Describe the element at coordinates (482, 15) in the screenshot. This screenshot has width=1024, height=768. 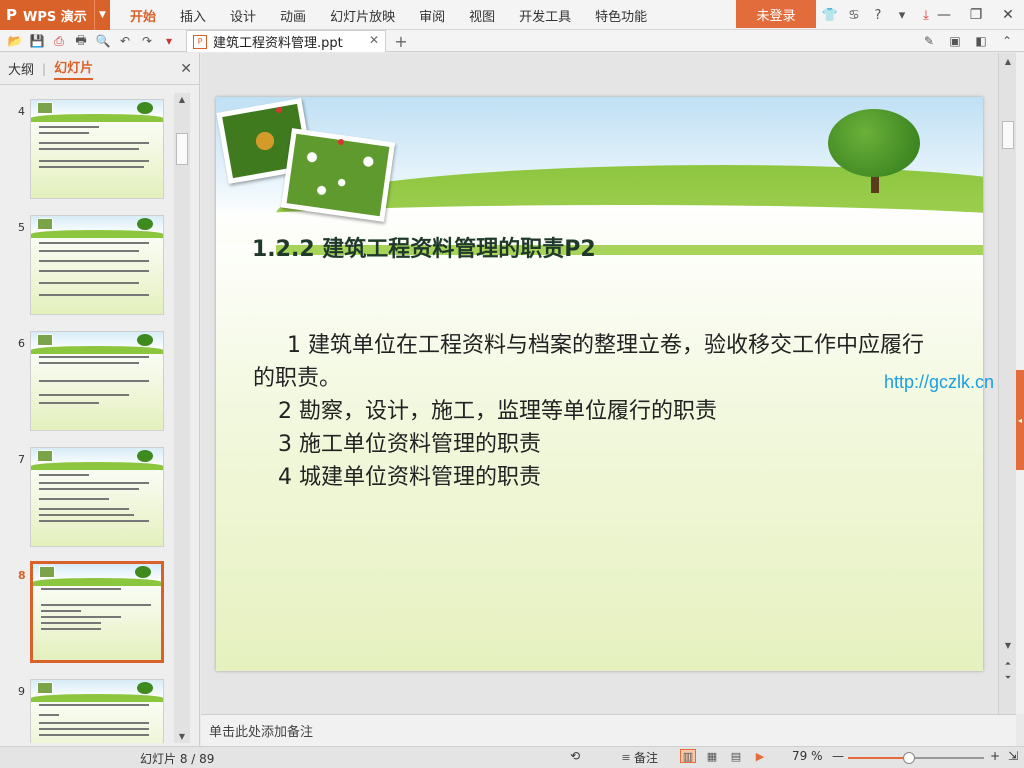
I see `tab-view: 视图` at that location.